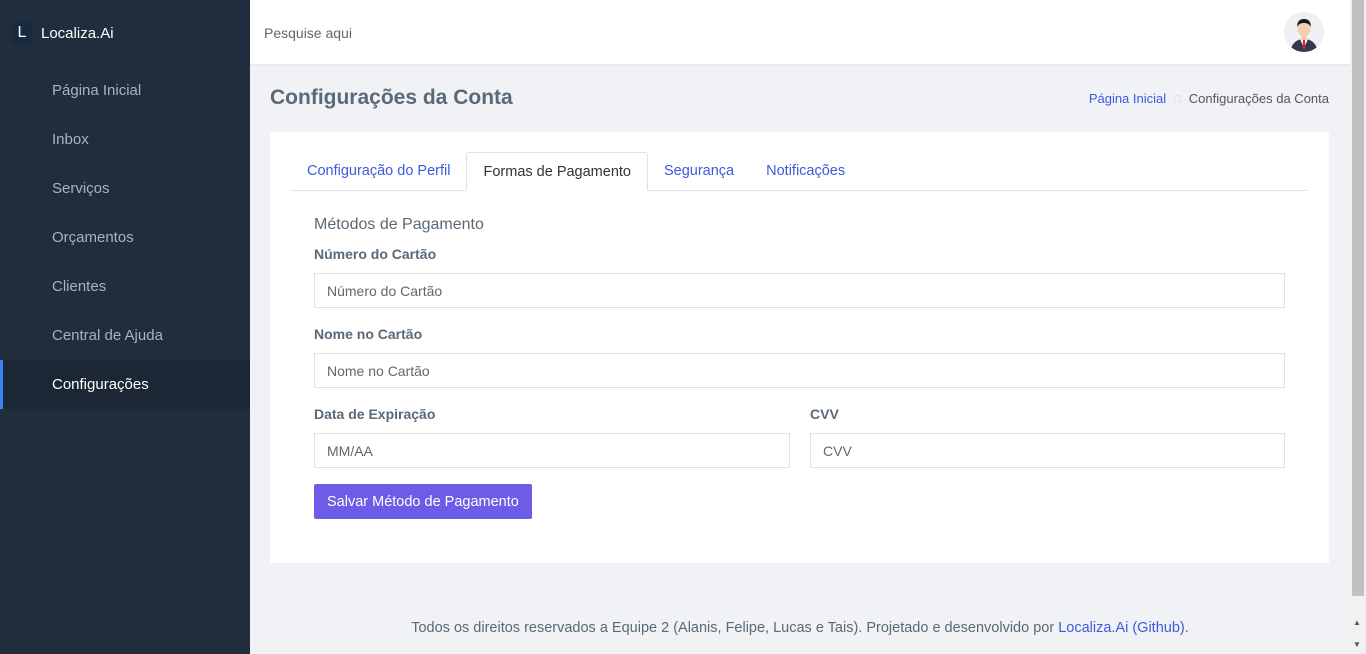 Image resolution: width=1366 pixels, height=654 pixels. What do you see at coordinates (805, 171) in the screenshot?
I see `tab-notificacoes: Notificações` at bounding box center [805, 171].